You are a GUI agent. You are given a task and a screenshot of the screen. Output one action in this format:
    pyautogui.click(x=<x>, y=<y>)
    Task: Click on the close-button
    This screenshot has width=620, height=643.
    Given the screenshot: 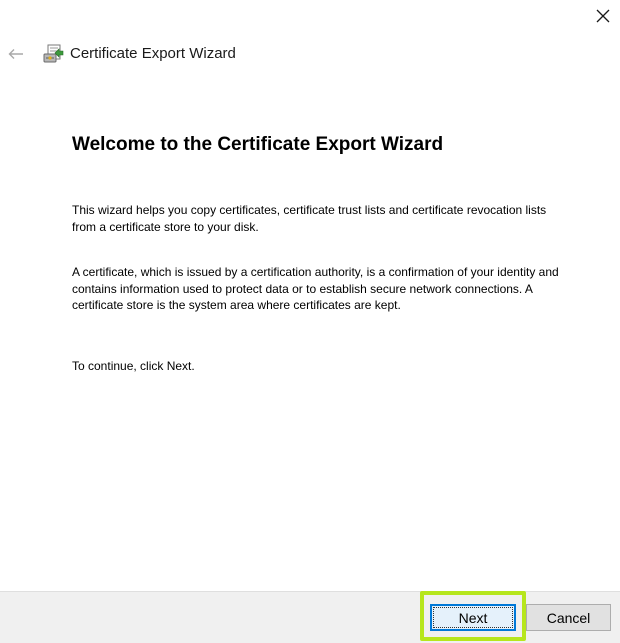 What is the action you would take?
    pyautogui.click(x=603, y=16)
    